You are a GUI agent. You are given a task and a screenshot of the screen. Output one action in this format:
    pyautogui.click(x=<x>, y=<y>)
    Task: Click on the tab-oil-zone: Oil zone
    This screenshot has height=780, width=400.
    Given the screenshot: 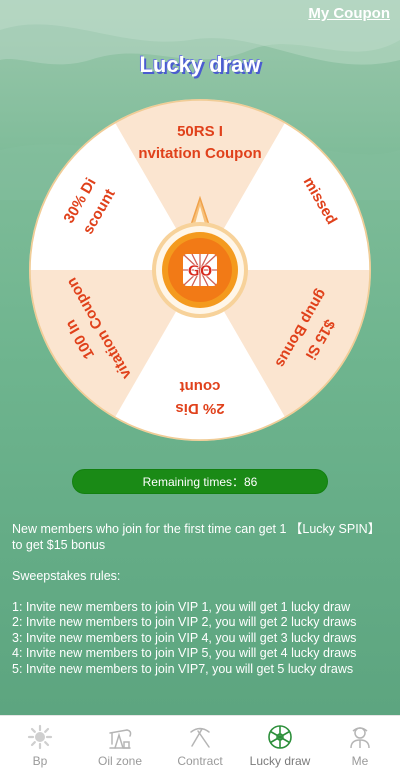 What is the action you would take?
    pyautogui.click(x=120, y=748)
    